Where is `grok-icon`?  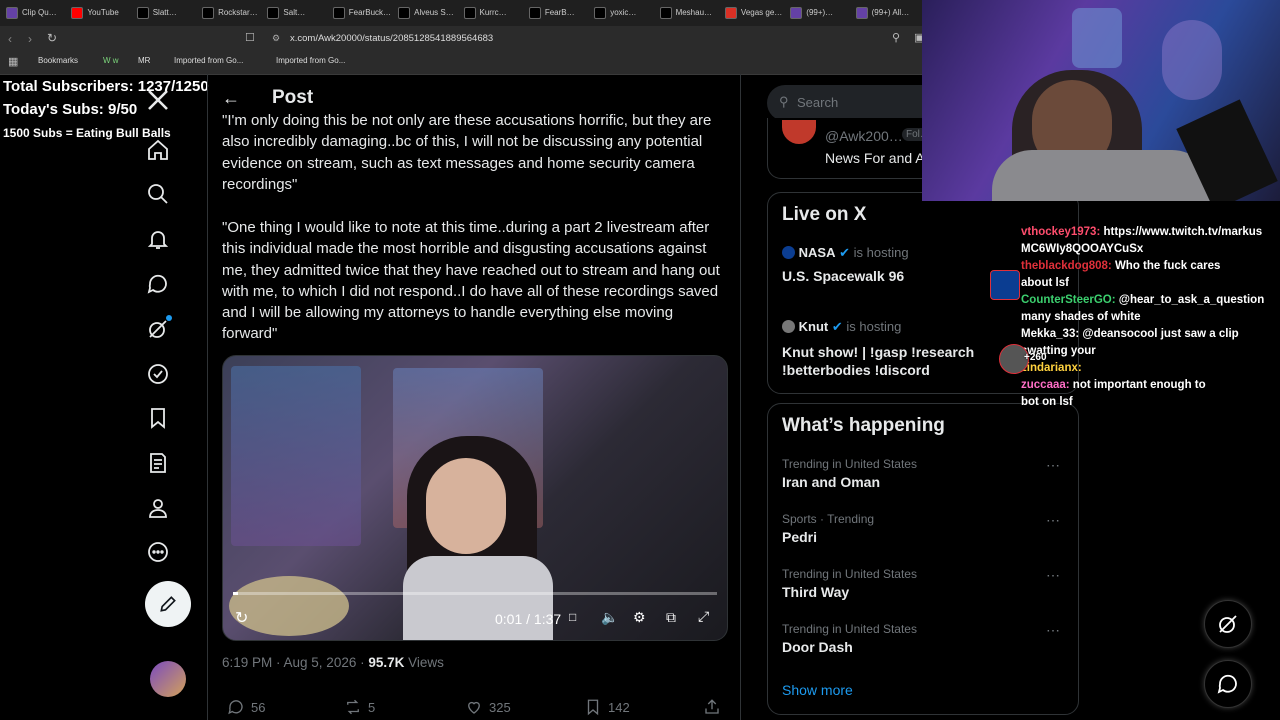
grok-icon is located at coordinates (159, 328).